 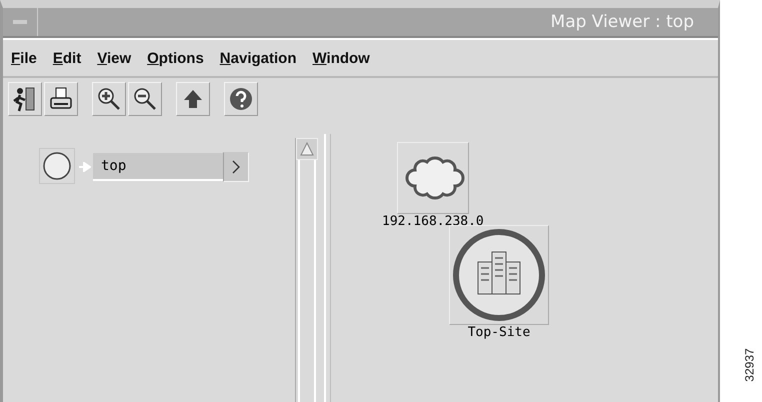 I want to click on exit-button, so click(x=25, y=99).